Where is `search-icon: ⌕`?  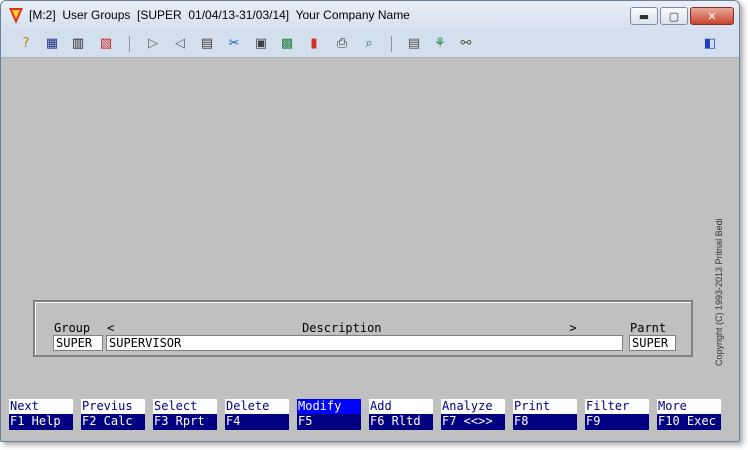 search-icon: ⌕ is located at coordinates (369, 44).